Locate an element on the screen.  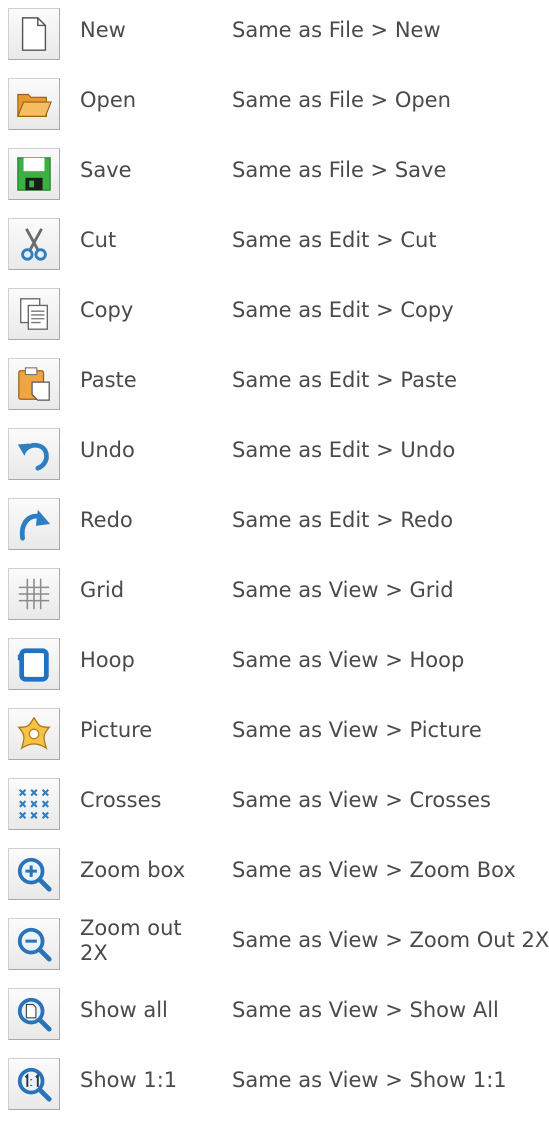
grid-icon is located at coordinates (34, 594).